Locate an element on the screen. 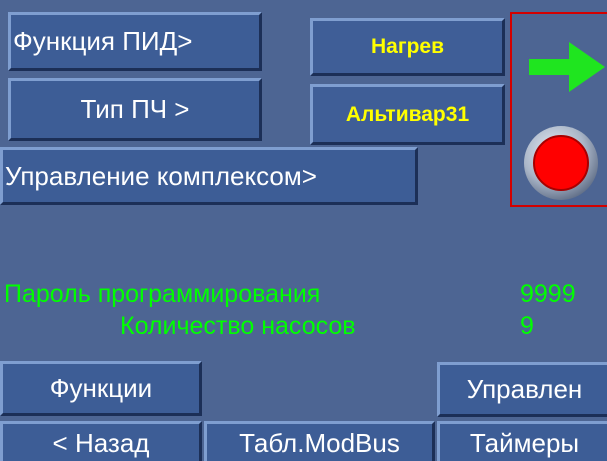  pid-function-button: Функция ПИД> is located at coordinates (135, 41).